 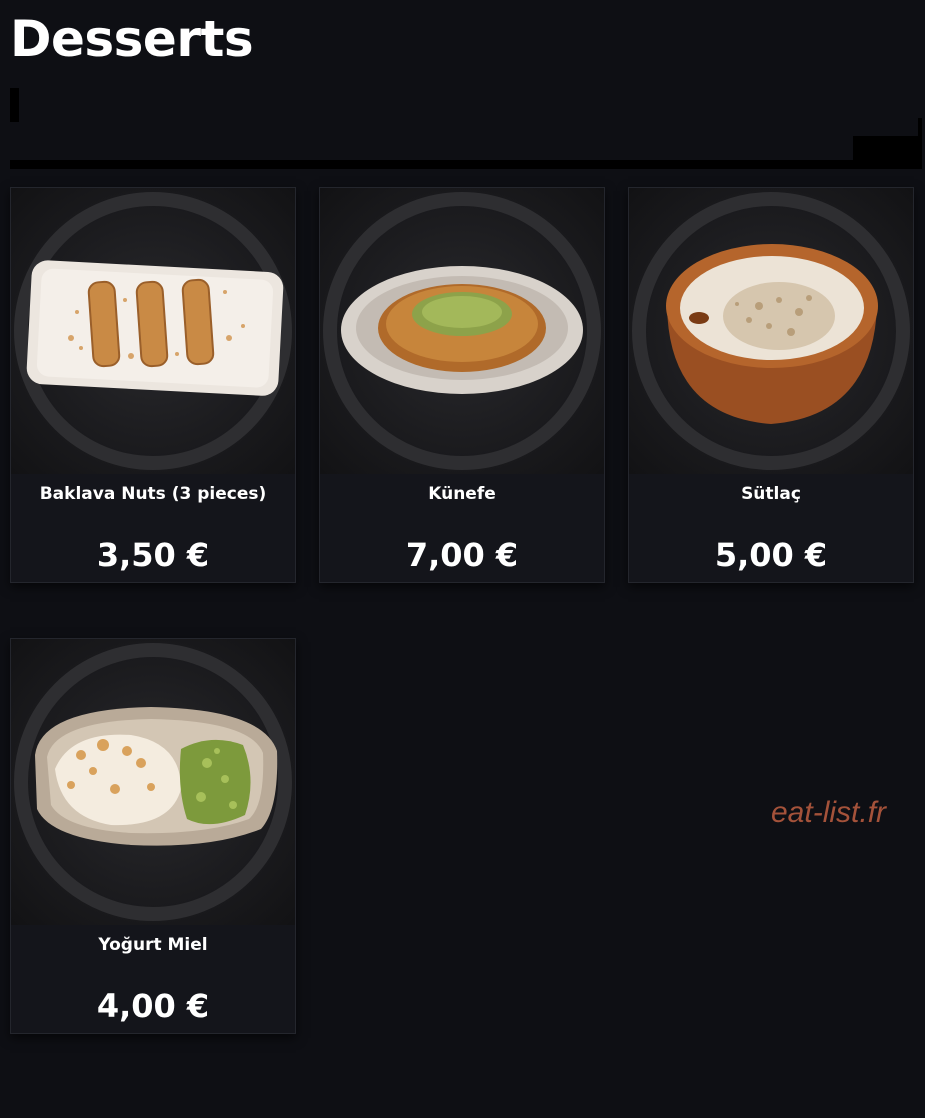 I want to click on menu-item-card-yogurt-miel: Yoğurt Miel 4,00 €, so click(x=153, y=836).